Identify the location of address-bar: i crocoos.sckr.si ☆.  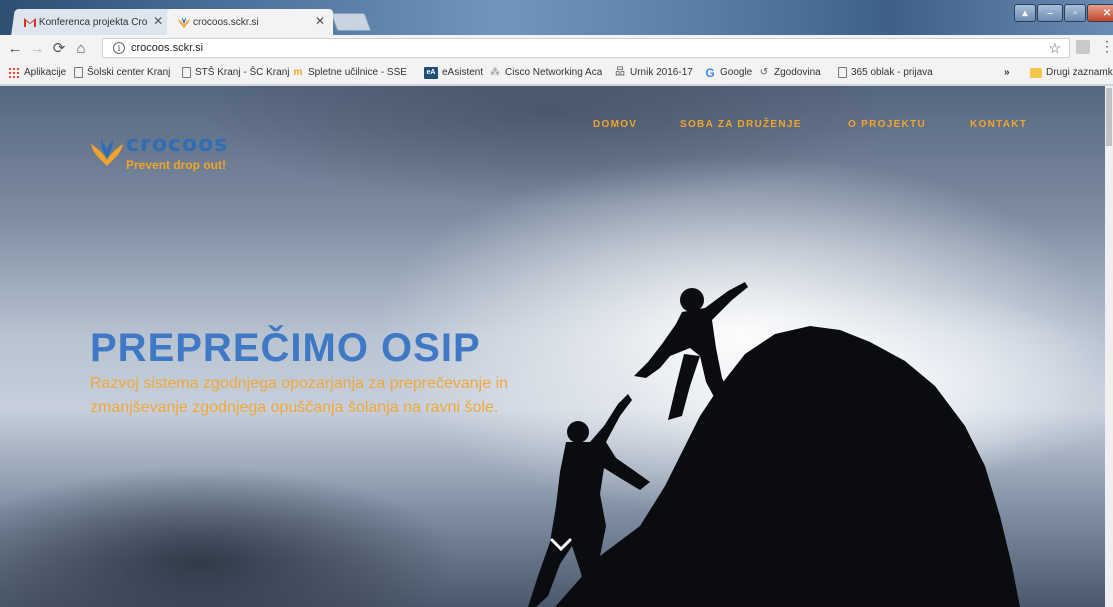
(586, 48).